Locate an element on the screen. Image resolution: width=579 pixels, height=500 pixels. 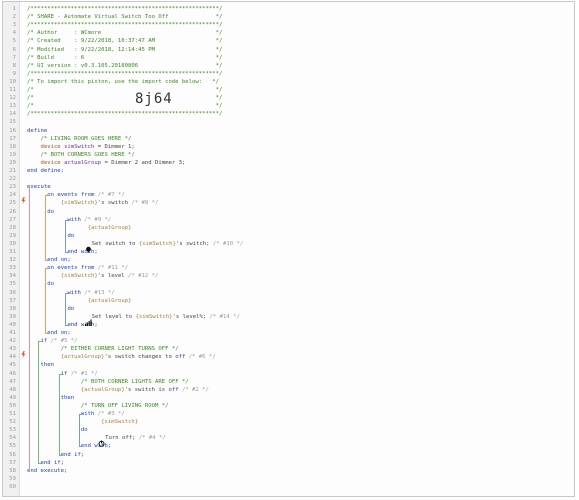
code-text: with /* #13 */ is located at coordinates (90, 293).